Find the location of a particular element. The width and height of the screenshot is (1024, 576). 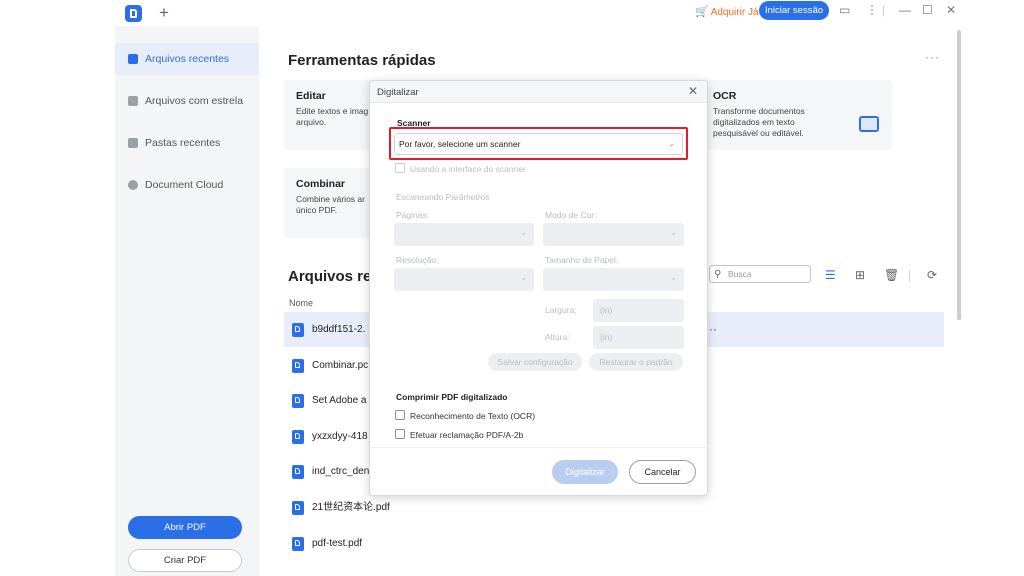

maximize-icon: ☐ is located at coordinates (927, 10).